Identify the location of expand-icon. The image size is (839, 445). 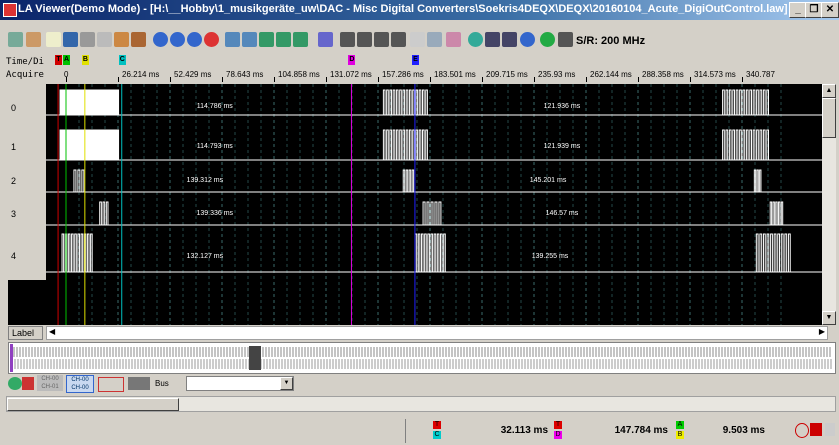
(830, 429).